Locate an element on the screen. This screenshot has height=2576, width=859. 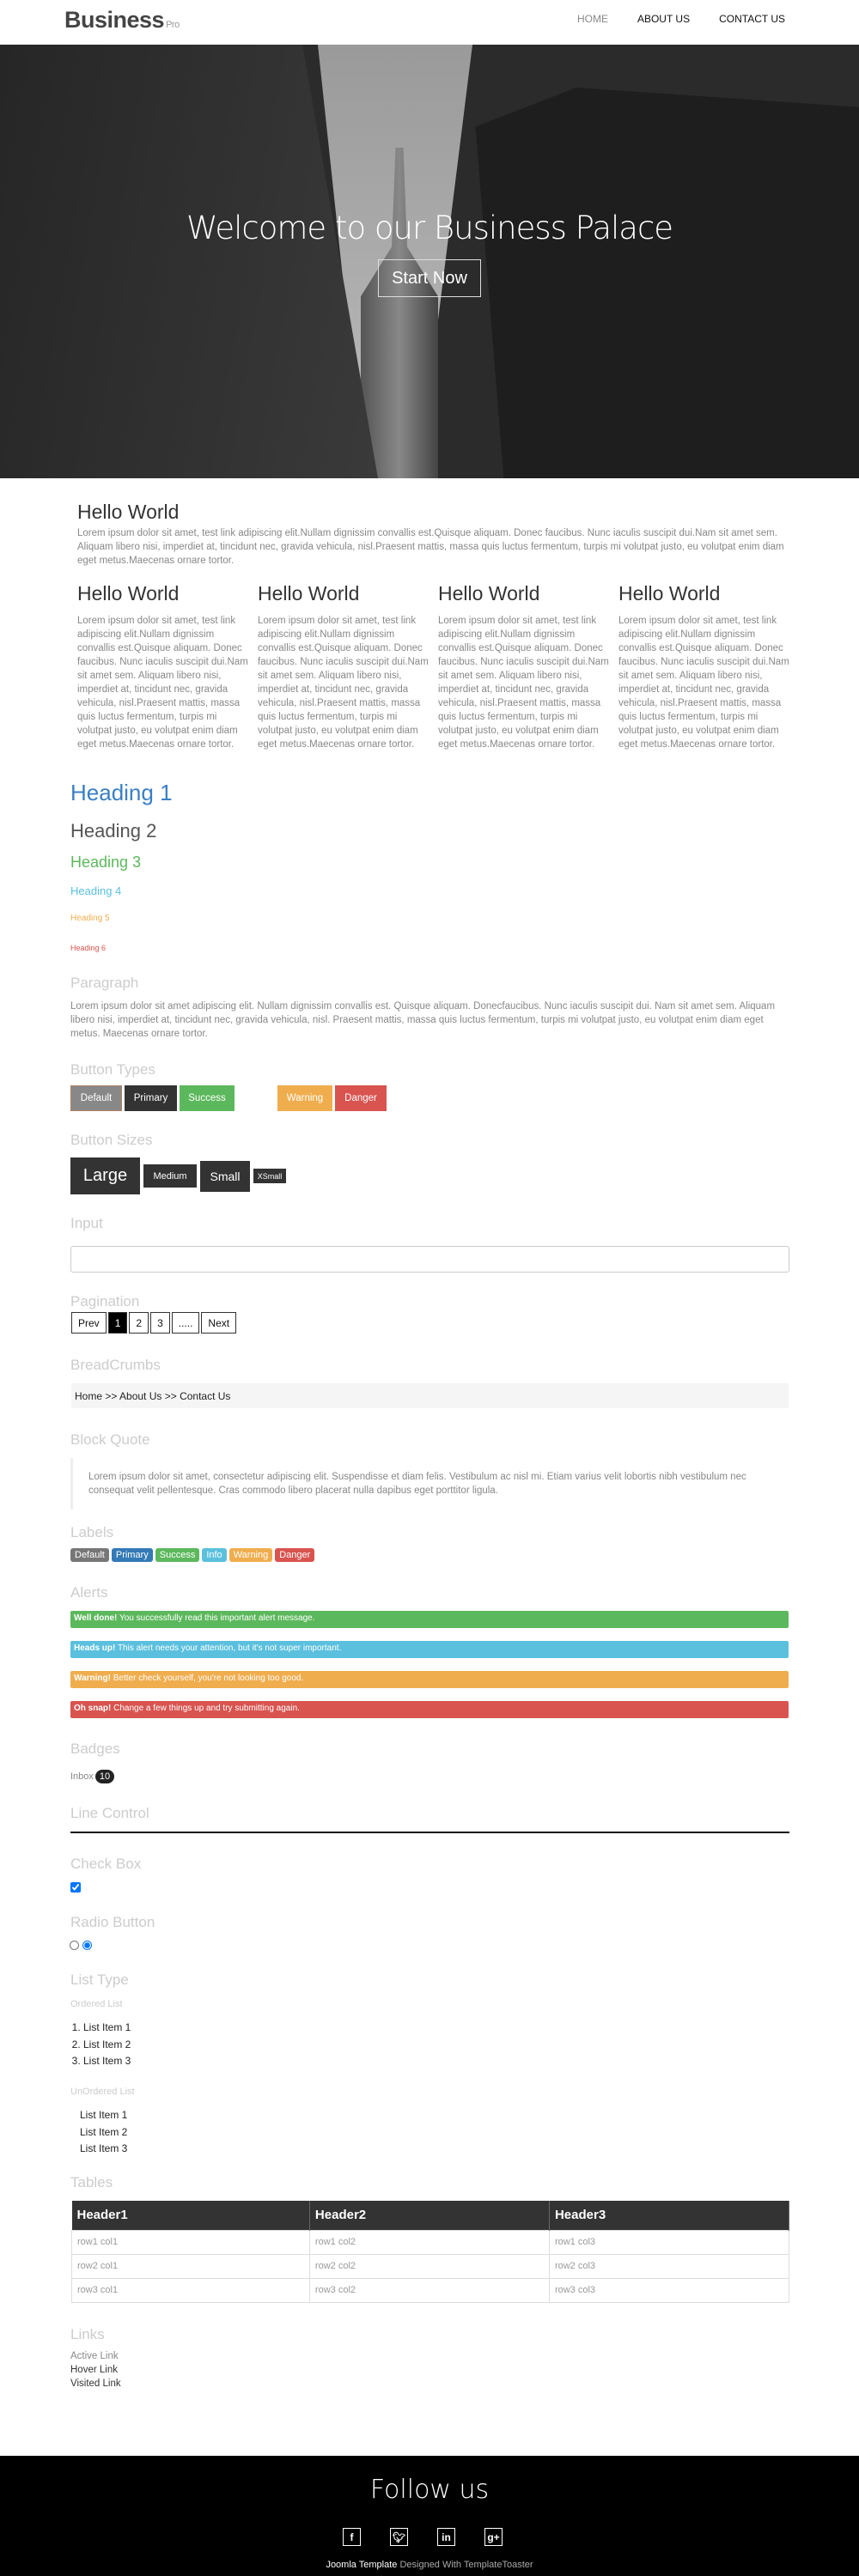
nav-about-us: ABOUT US is located at coordinates (664, 19).